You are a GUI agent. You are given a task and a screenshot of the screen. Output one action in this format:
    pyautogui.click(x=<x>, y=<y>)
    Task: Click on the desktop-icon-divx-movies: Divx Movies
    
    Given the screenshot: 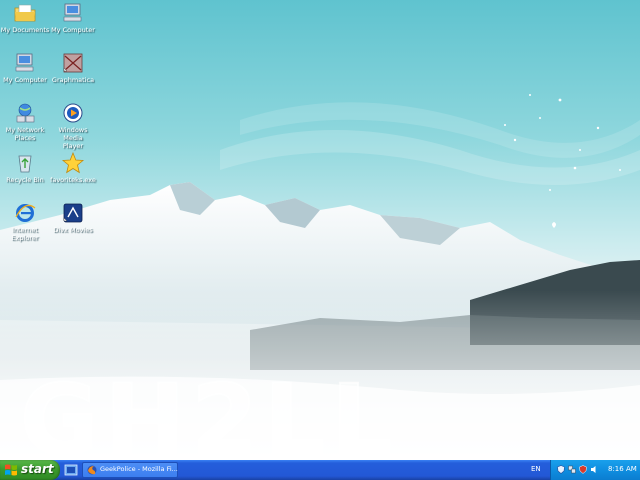 What is the action you would take?
    pyautogui.click(x=73, y=218)
    